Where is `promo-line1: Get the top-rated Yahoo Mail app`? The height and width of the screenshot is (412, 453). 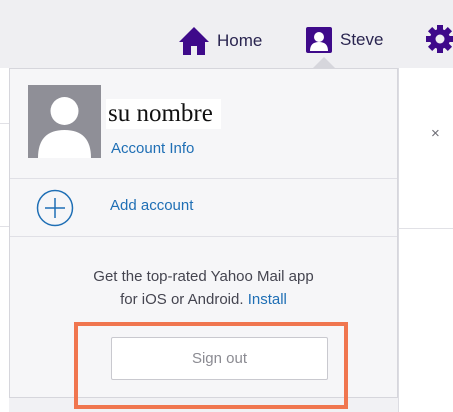 promo-line1: Get the top-rated Yahoo Mail app is located at coordinates (203, 276).